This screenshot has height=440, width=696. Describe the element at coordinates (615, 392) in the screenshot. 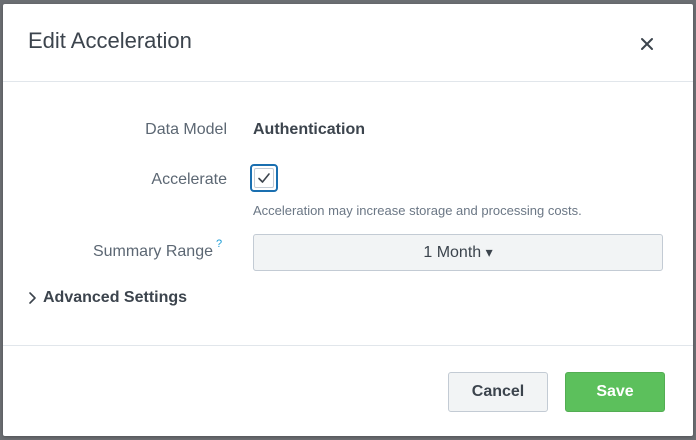

I see `save-button: Save` at that location.